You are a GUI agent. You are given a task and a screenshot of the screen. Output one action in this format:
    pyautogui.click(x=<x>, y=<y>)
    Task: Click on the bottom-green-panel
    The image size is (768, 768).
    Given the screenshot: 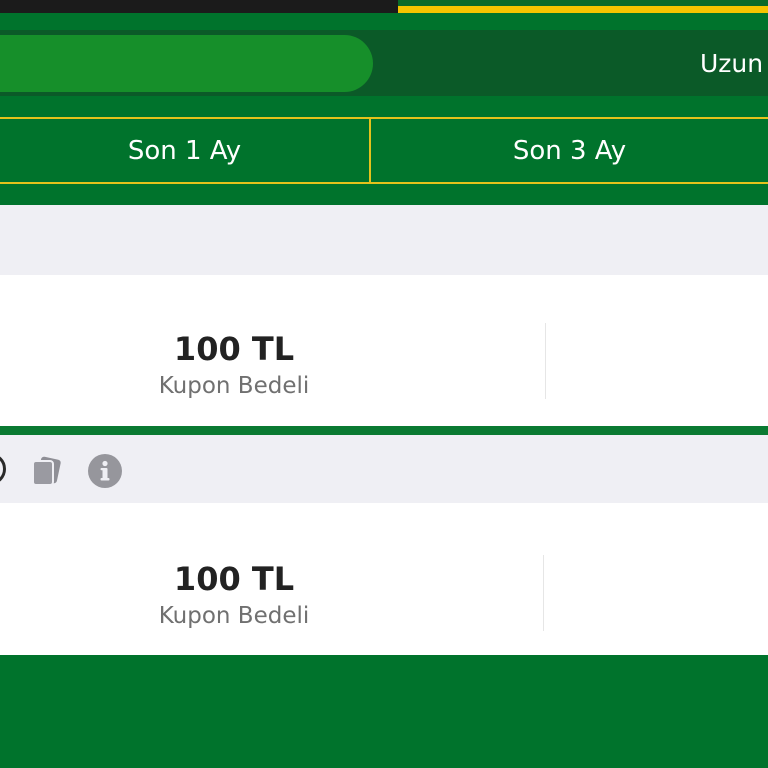 What is the action you would take?
    pyautogui.click(x=384, y=711)
    